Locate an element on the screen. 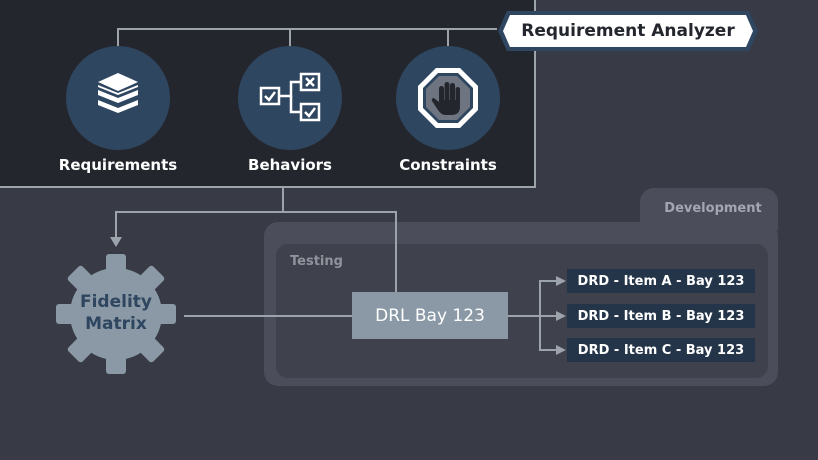 The height and width of the screenshot is (460, 818). stop-hand-icon is located at coordinates (448, 98).